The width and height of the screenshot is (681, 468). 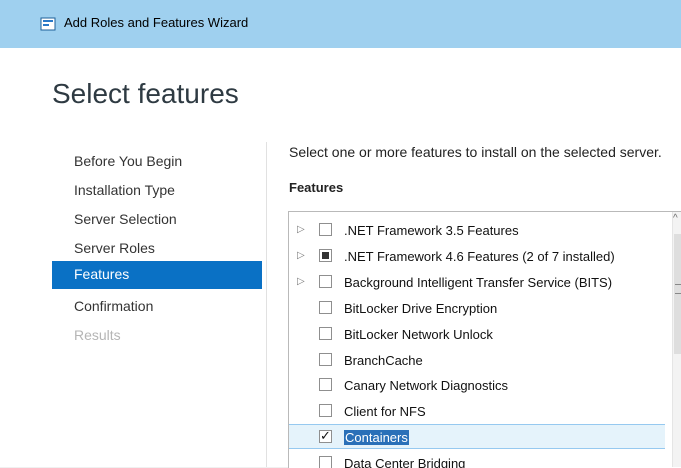 What do you see at coordinates (157, 336) in the screenshot?
I see `nav-item-results: Results` at bounding box center [157, 336].